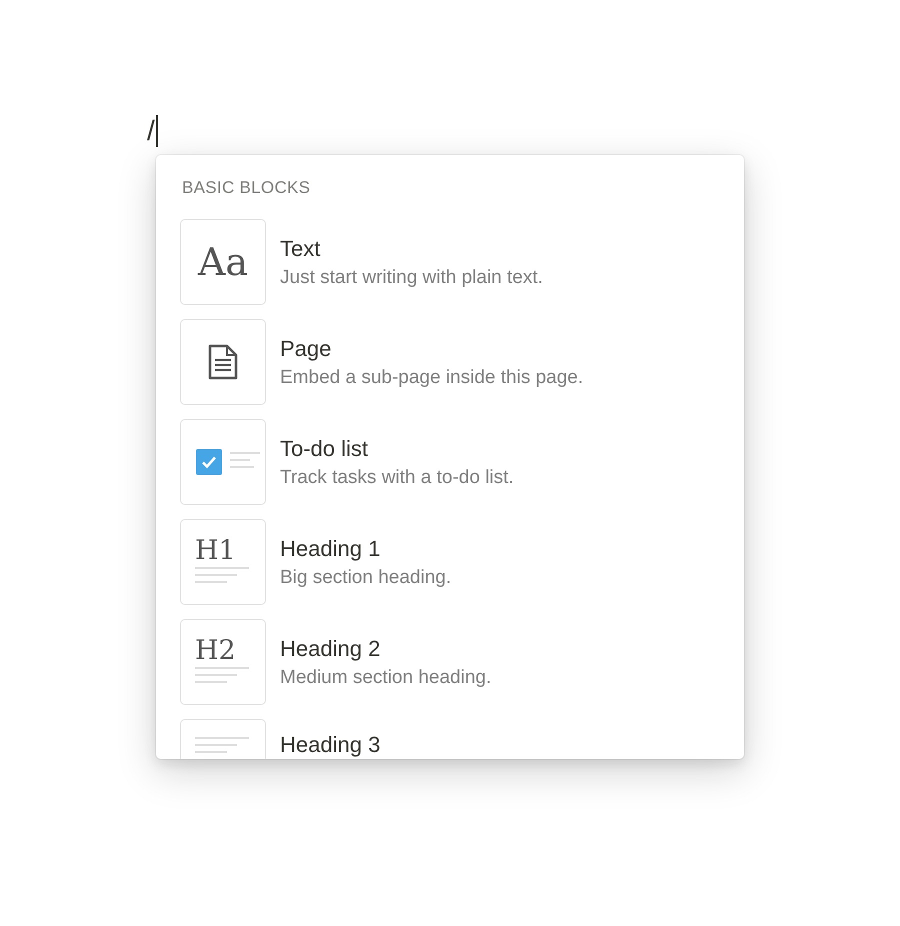 The image size is (900, 926). Describe the element at coordinates (306, 348) in the screenshot. I see `item-title: Page` at that location.